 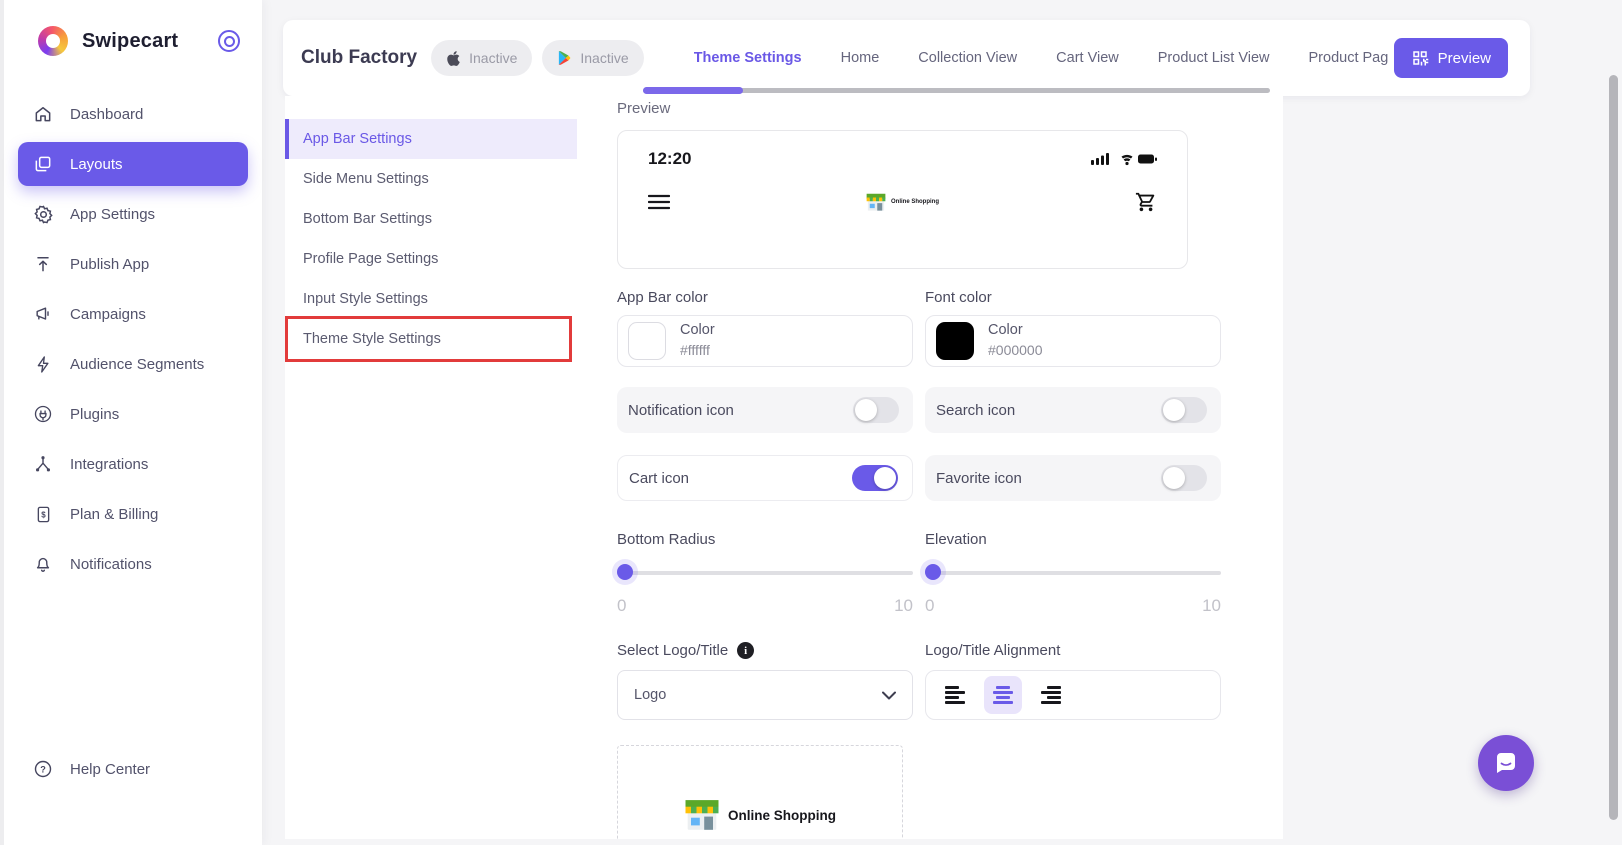 I want to click on bell-icon, so click(x=43, y=564).